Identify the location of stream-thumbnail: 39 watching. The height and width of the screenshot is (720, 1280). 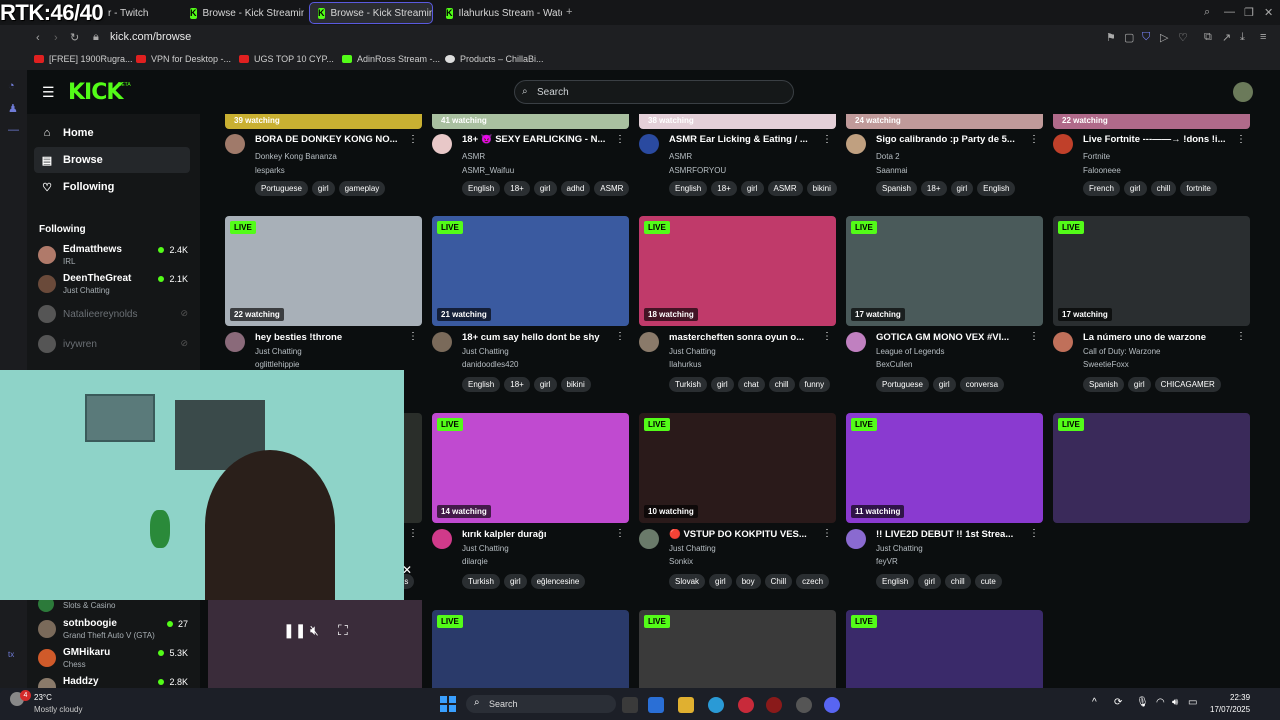
(323, 121).